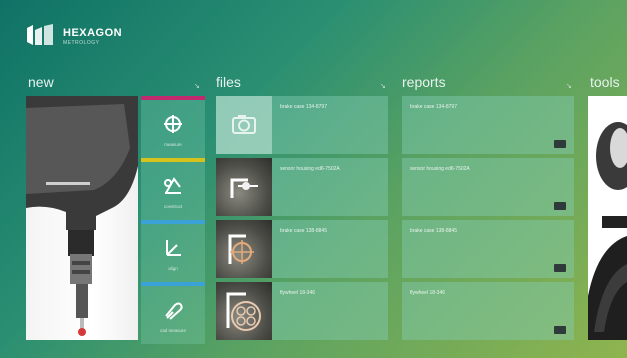 This screenshot has height=358, width=627. What do you see at coordinates (433, 107) in the screenshot?
I see `report-name: brake case 134-8797` at bounding box center [433, 107].